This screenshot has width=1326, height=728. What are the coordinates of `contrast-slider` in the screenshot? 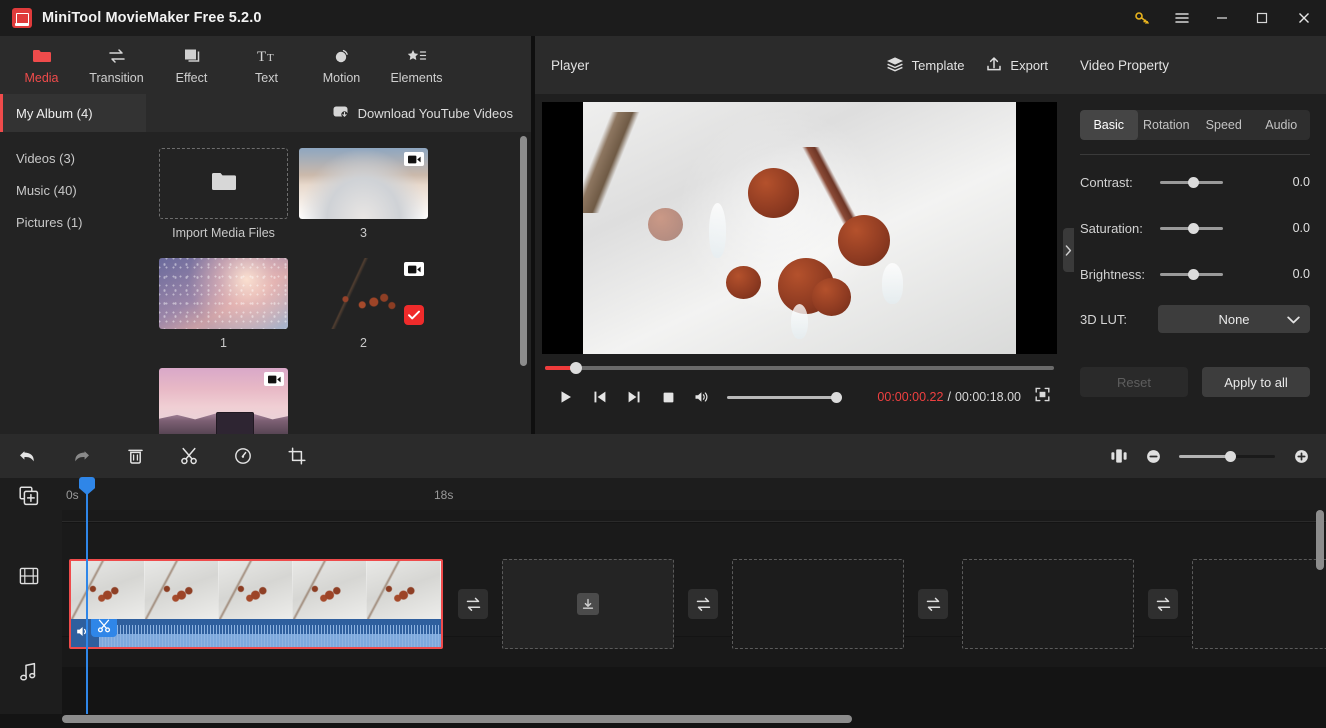 It's located at (1191, 182).